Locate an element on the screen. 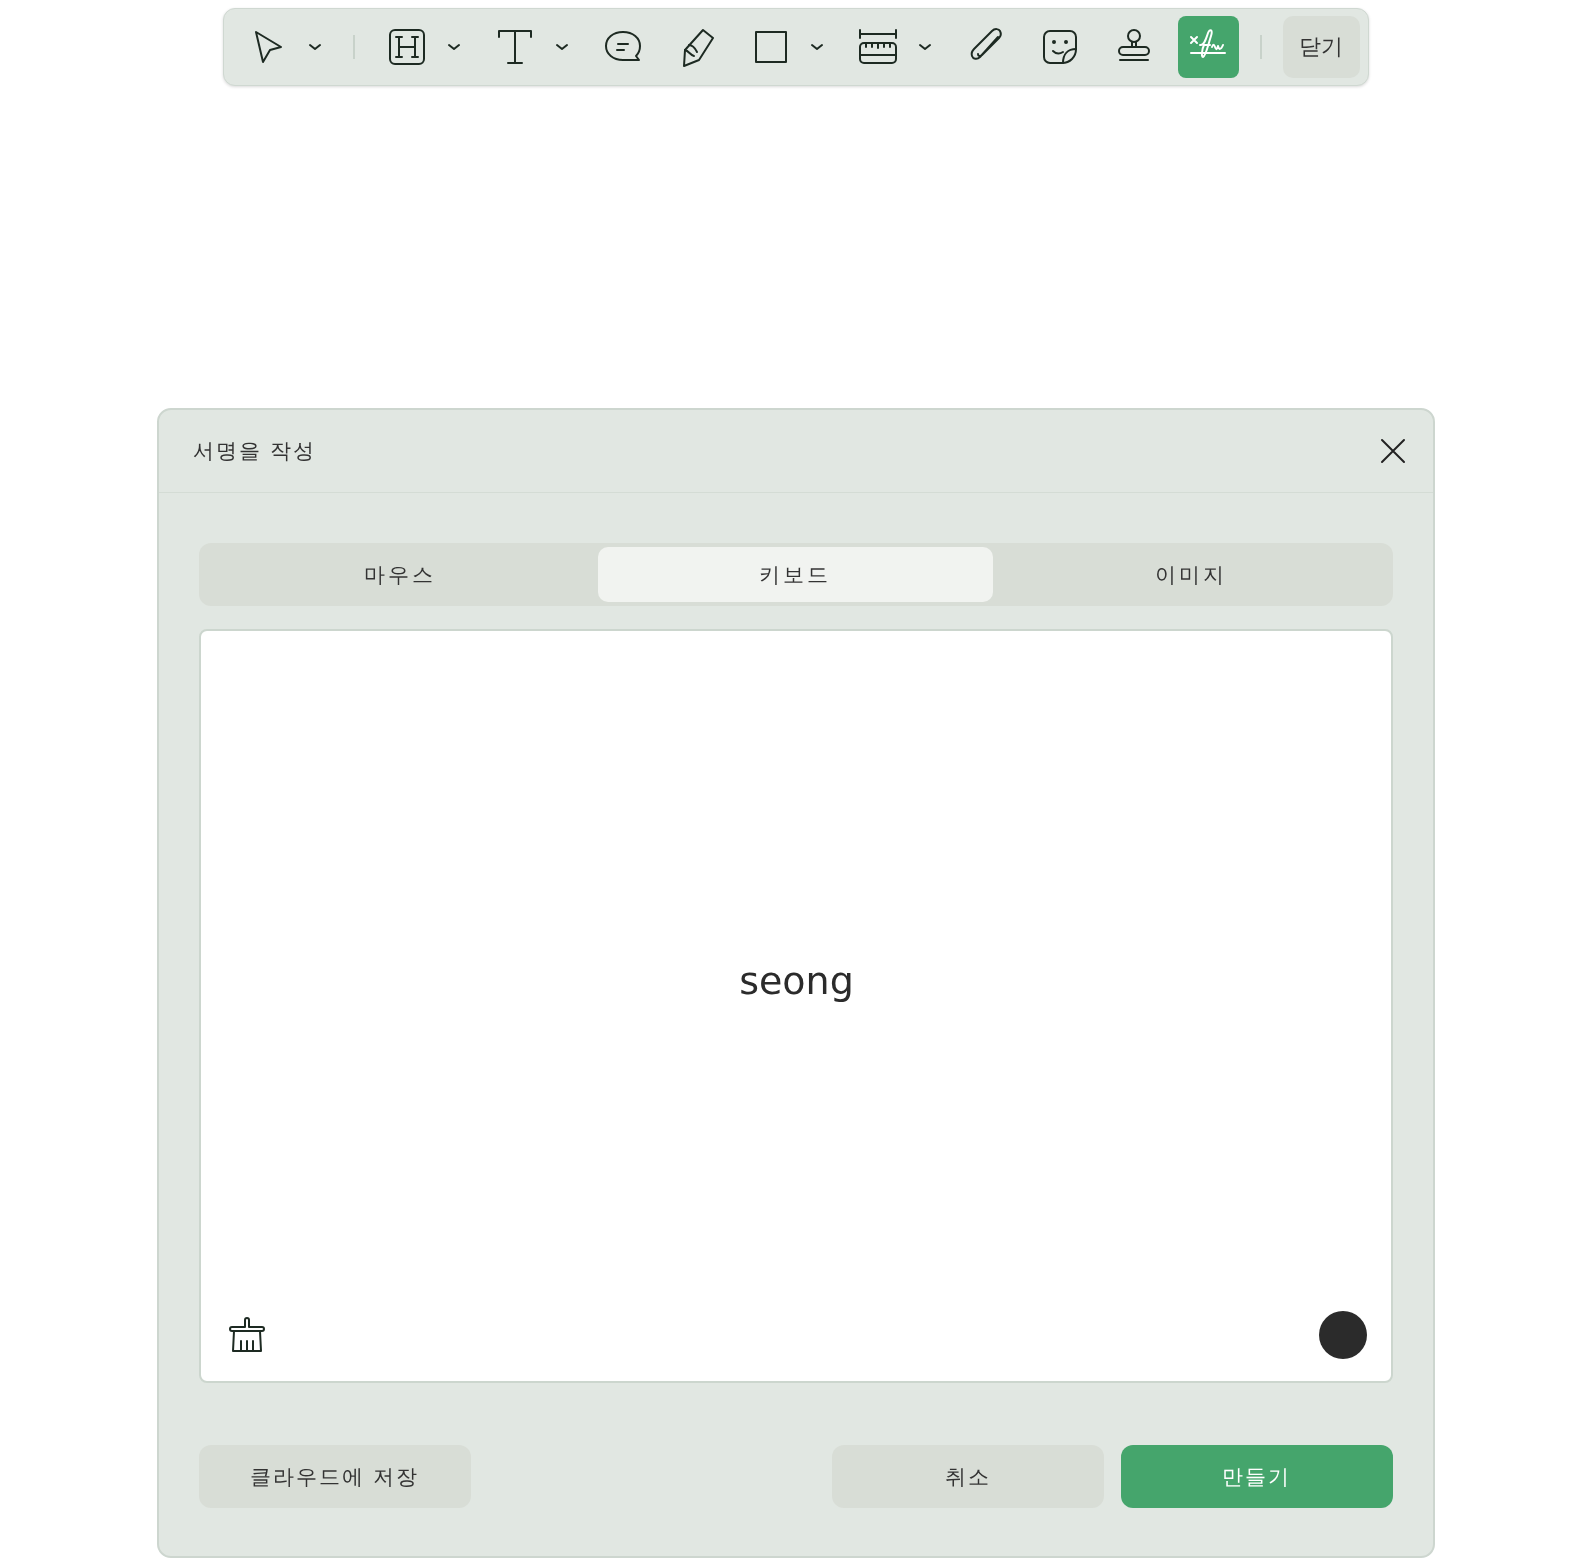 This screenshot has height=1560, width=1591. tab: 마우스 is located at coordinates (400, 574).